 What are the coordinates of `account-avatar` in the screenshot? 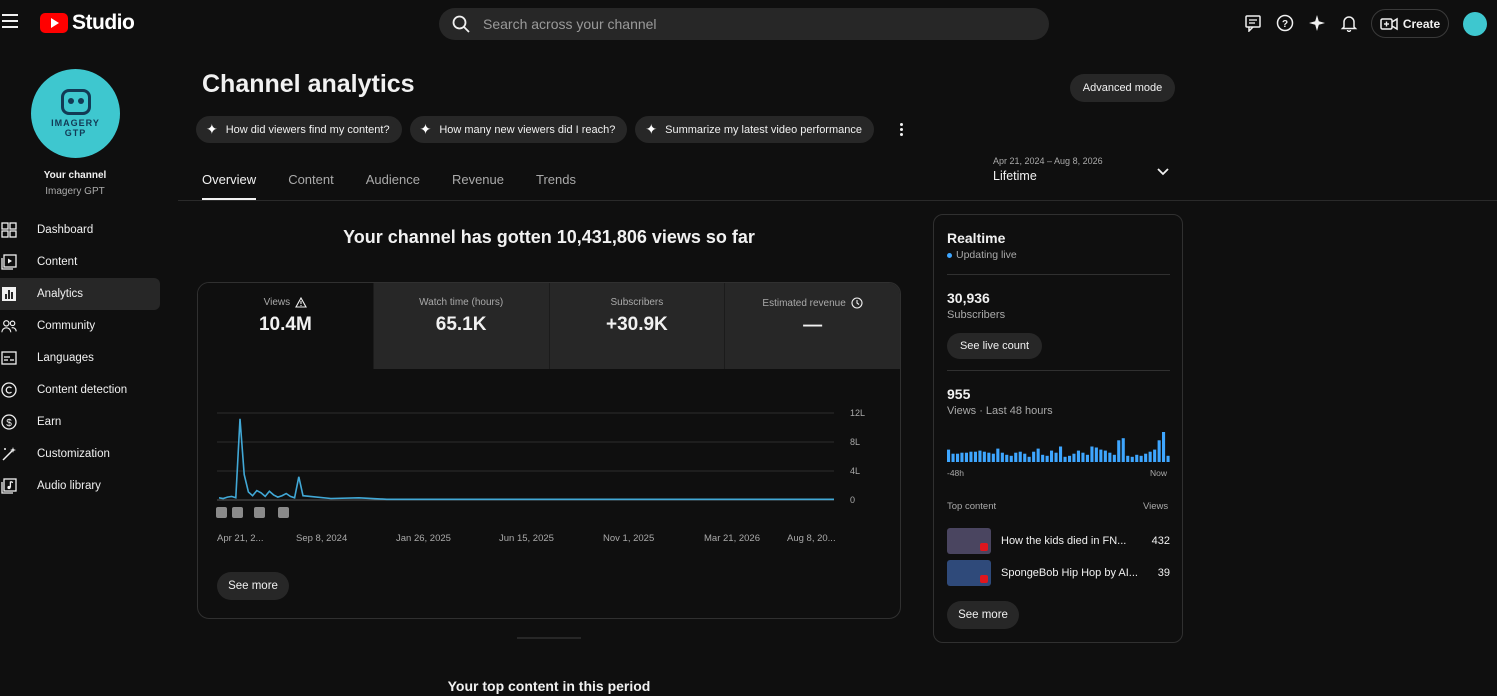 It's located at (1475, 24).